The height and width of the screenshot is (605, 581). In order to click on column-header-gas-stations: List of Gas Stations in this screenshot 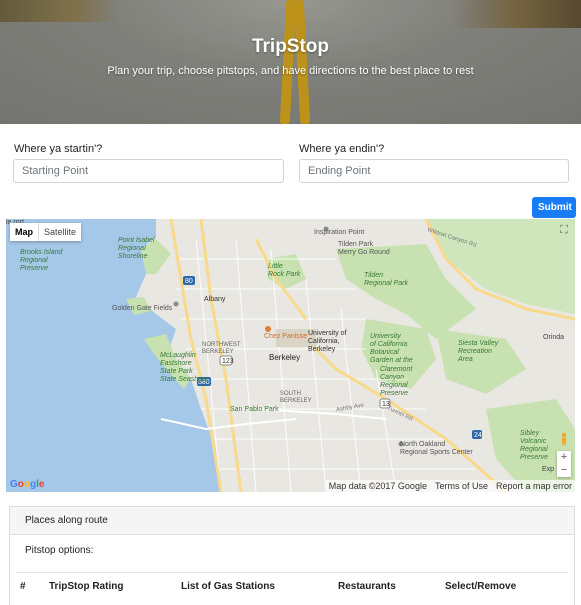, I will do `click(228, 586)`.